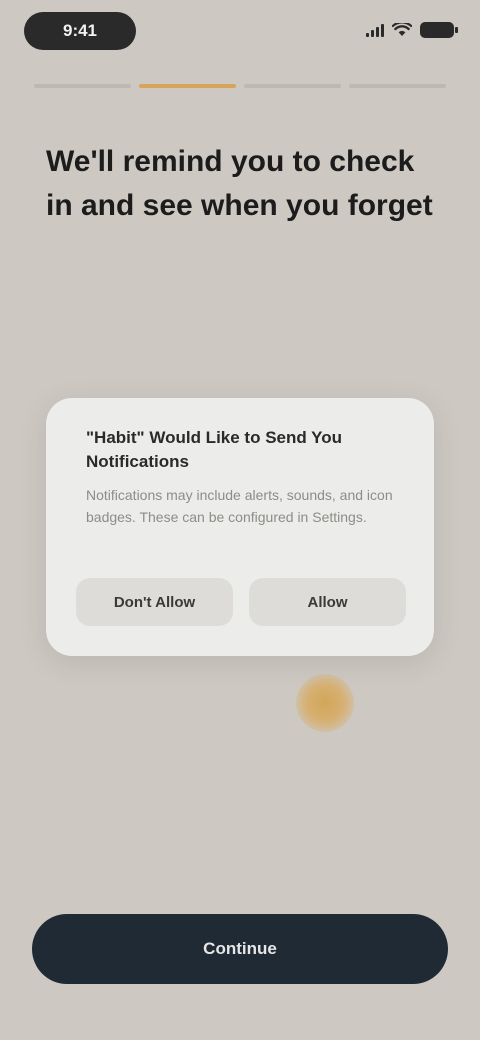 The height and width of the screenshot is (1040, 480). Describe the element at coordinates (240, 949) in the screenshot. I see `continue-button: Continue` at that location.